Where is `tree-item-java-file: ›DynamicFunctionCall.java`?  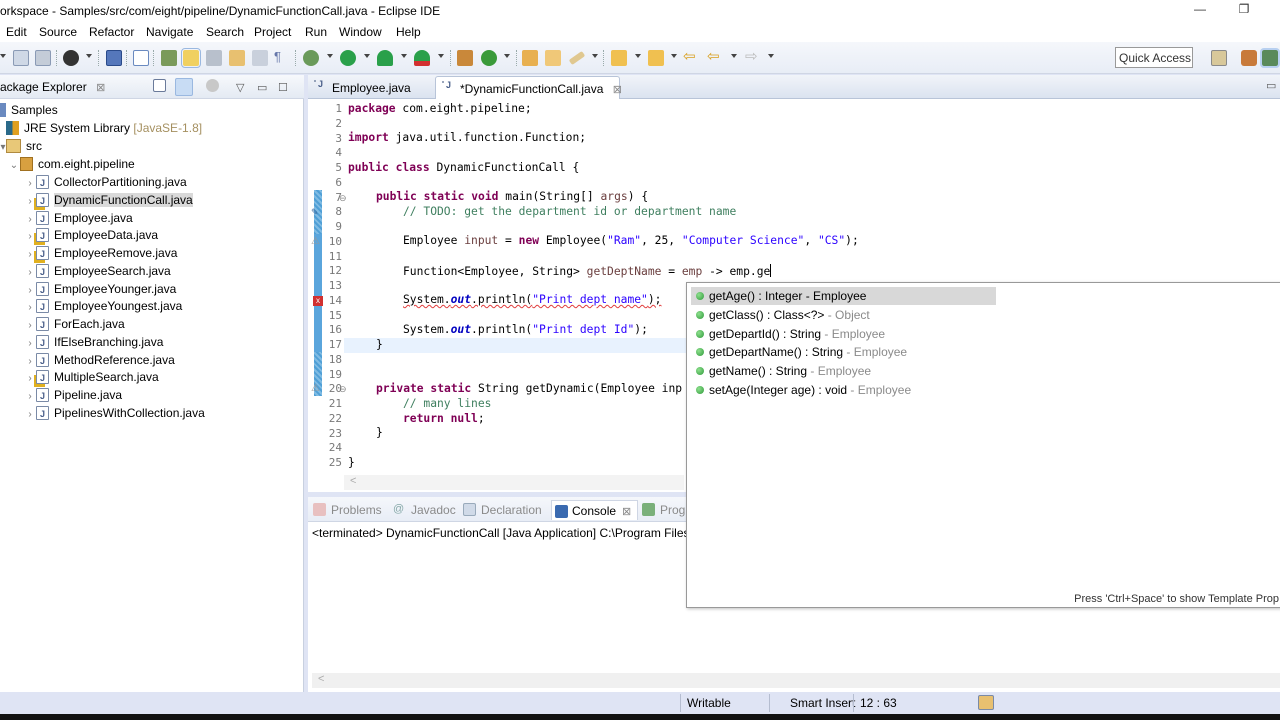 tree-item-java-file: ›DynamicFunctionCall.java is located at coordinates (108, 200).